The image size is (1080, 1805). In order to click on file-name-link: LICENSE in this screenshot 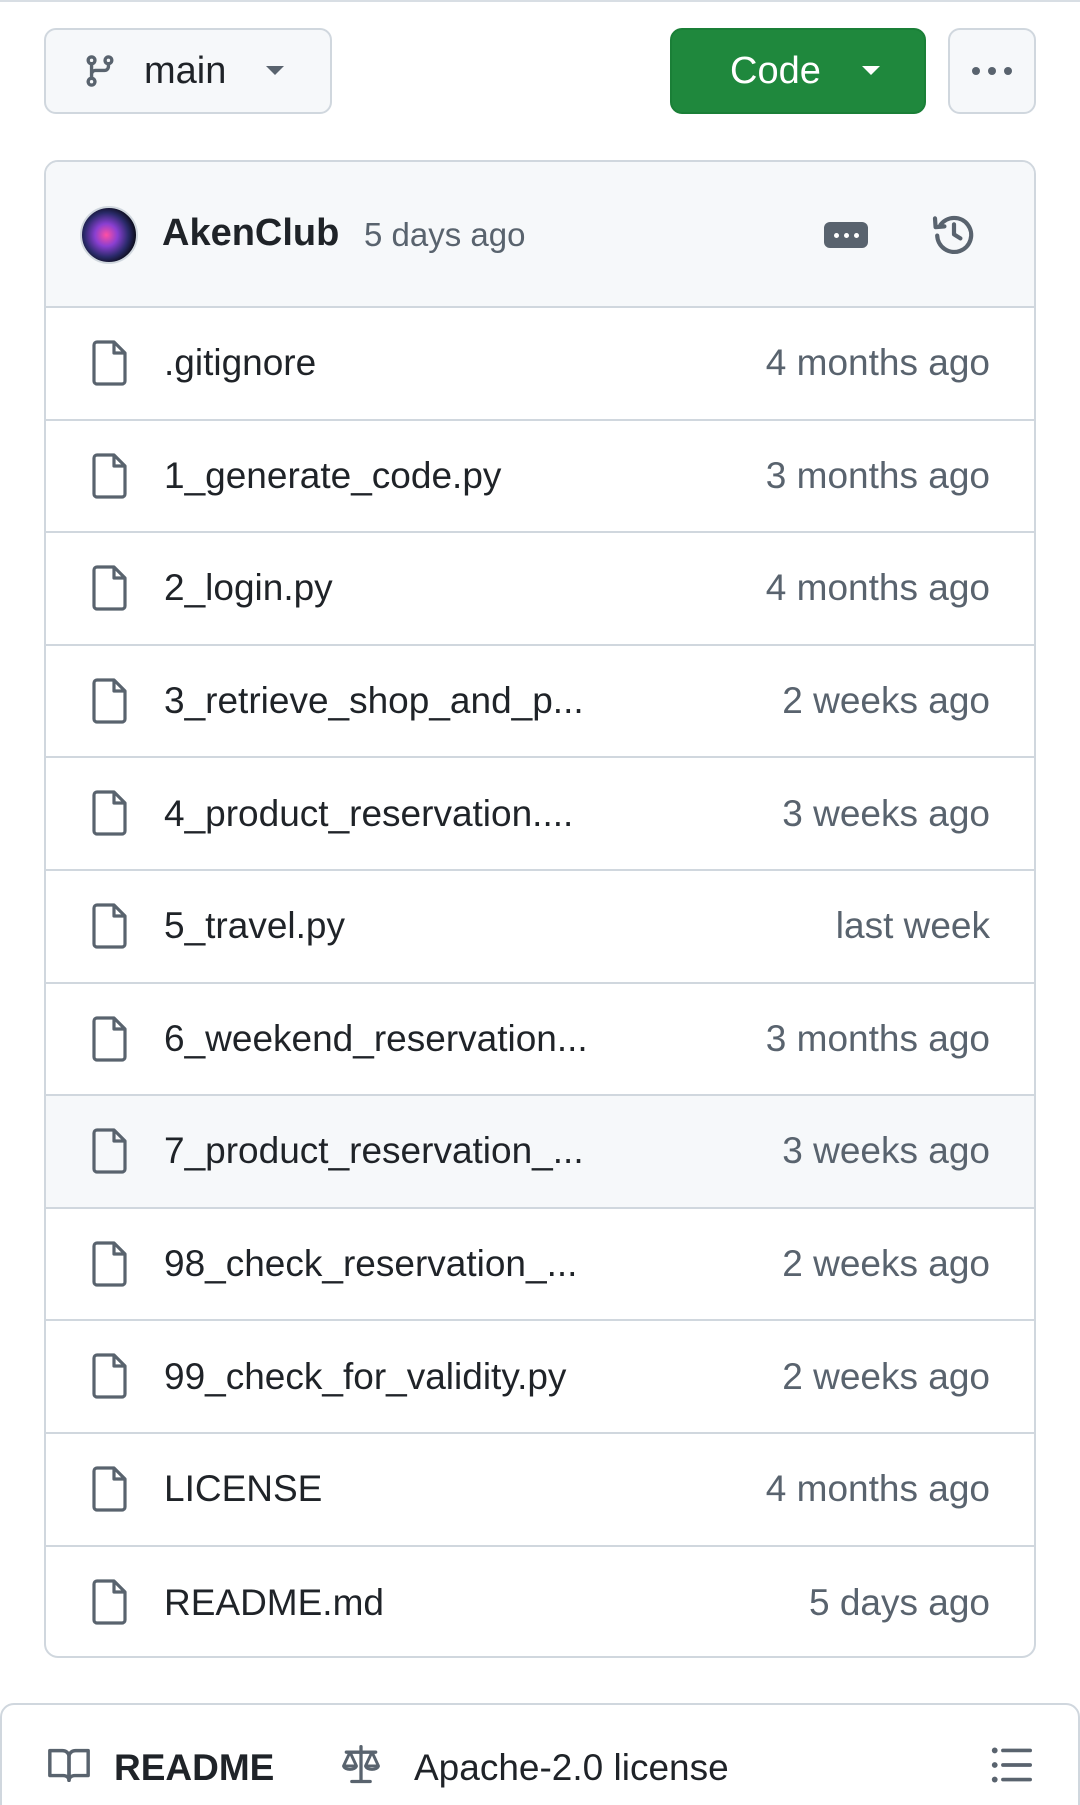, I will do `click(243, 1489)`.